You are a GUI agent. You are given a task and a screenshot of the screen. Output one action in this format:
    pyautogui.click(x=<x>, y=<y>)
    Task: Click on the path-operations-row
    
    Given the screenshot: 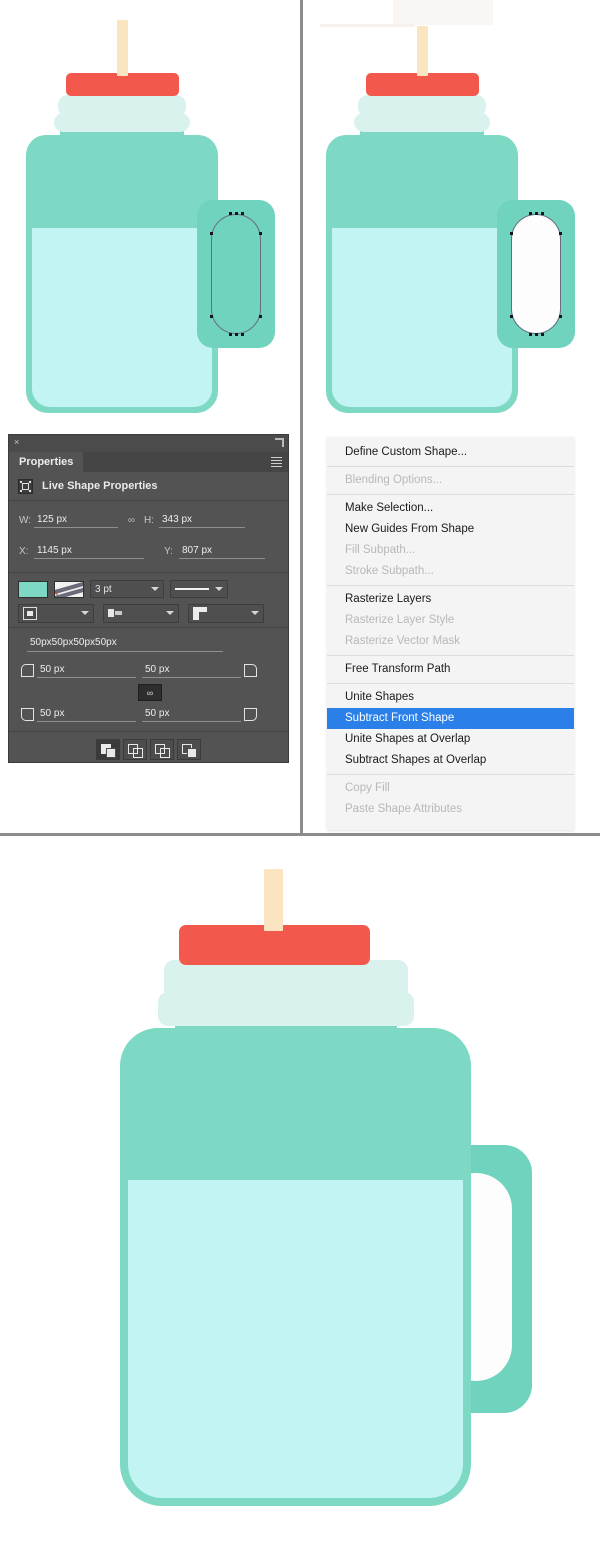 What is the action you would take?
    pyautogui.click(x=148, y=750)
    